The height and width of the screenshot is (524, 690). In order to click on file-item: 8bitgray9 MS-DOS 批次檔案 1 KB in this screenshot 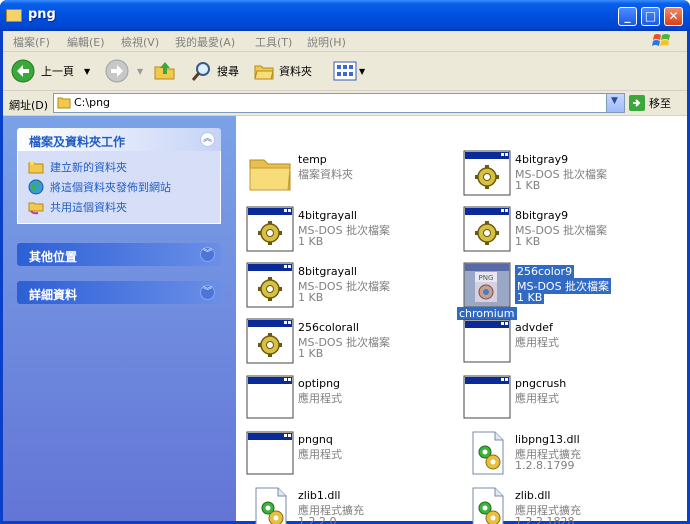, I will do `click(559, 230)`.